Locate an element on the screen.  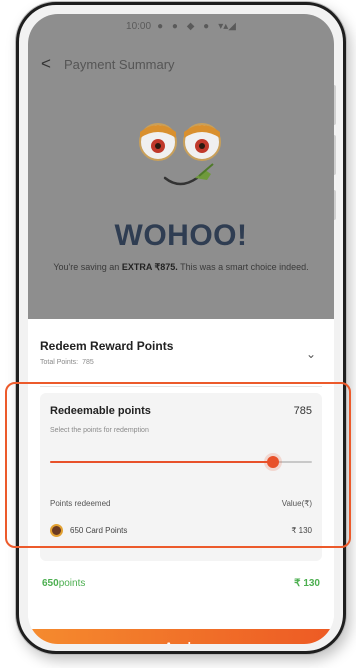
chevron-down-icon: ⌄ is located at coordinates (311, 354).